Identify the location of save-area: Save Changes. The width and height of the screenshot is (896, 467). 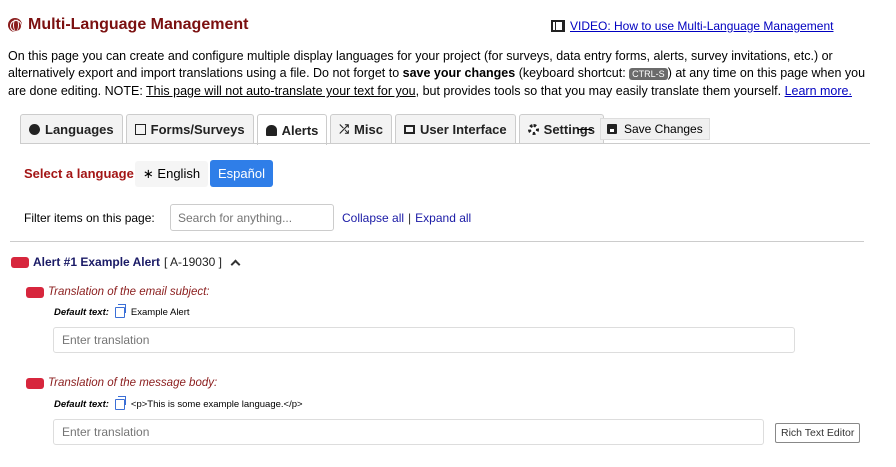
(644, 129).